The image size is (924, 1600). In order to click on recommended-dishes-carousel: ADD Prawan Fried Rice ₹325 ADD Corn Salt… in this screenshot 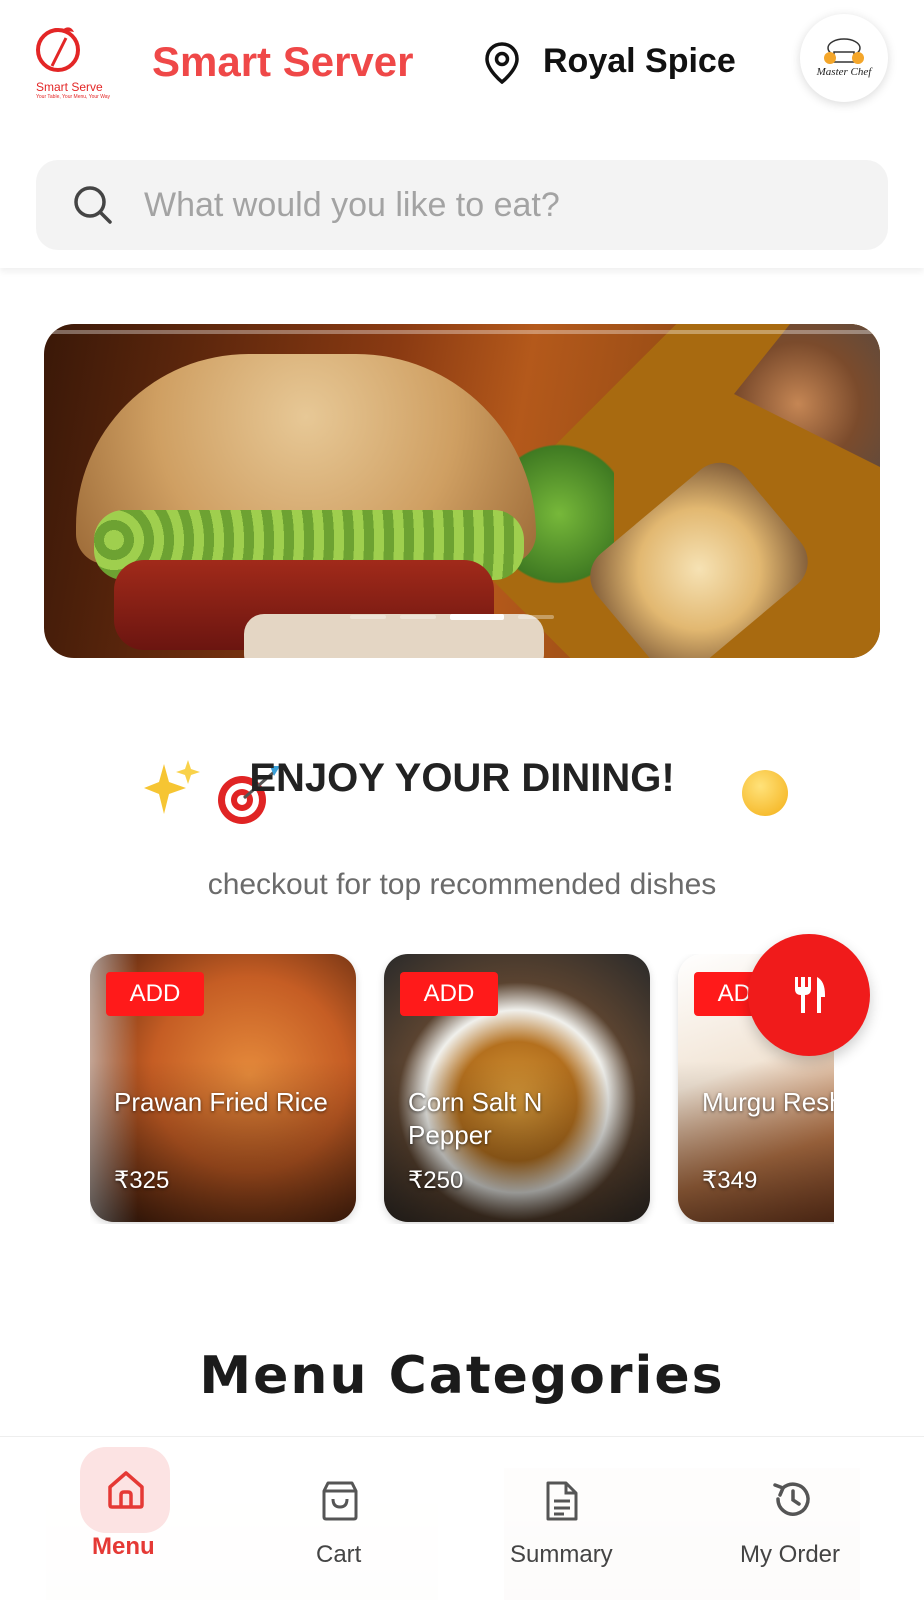, I will do `click(462, 1089)`.